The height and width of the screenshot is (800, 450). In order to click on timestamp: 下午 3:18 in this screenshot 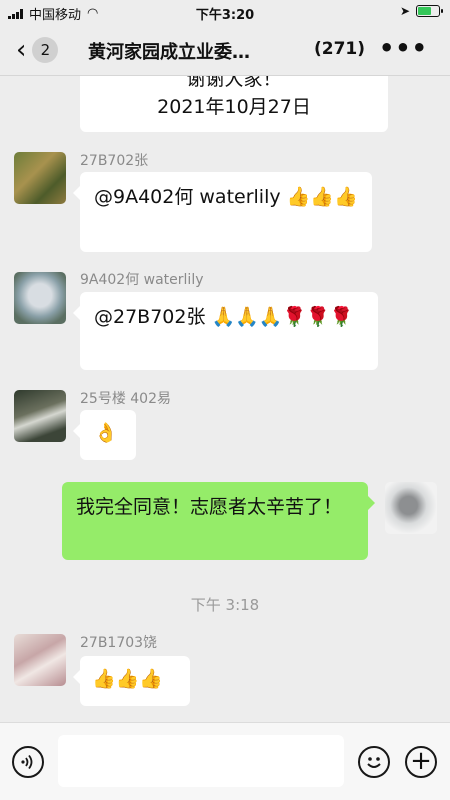, I will do `click(225, 605)`.